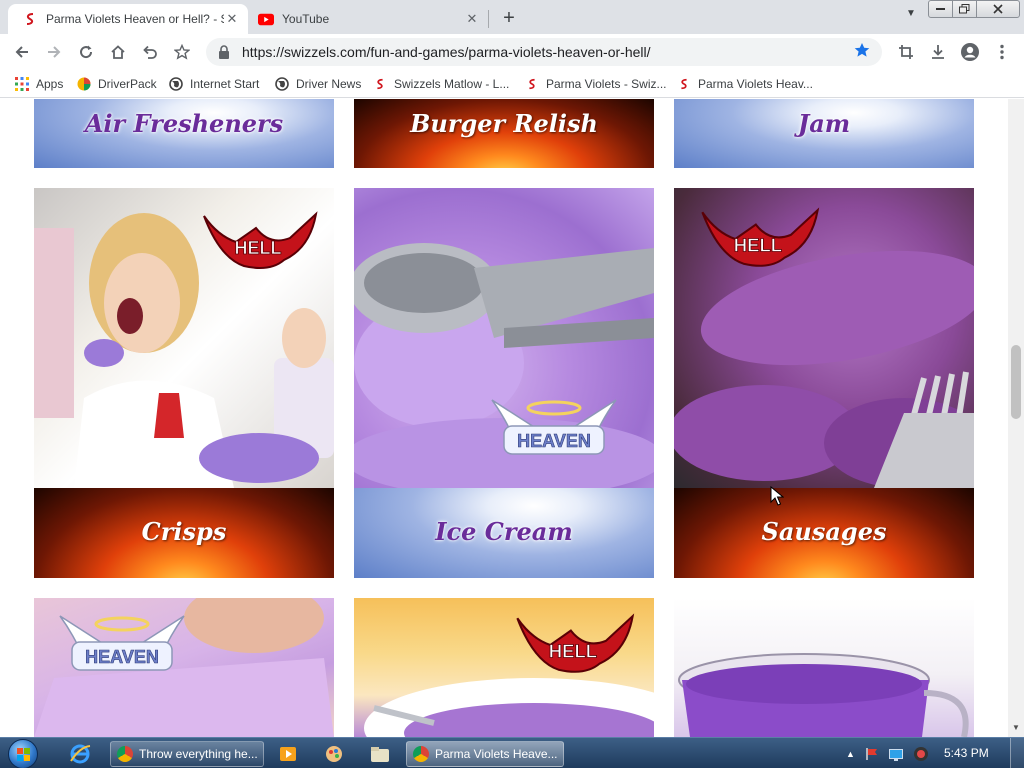 Image resolution: width=1024 pixels, height=768 pixels. What do you see at coordinates (329, 84) in the screenshot?
I see `bookmark-label: Driver News` at bounding box center [329, 84].